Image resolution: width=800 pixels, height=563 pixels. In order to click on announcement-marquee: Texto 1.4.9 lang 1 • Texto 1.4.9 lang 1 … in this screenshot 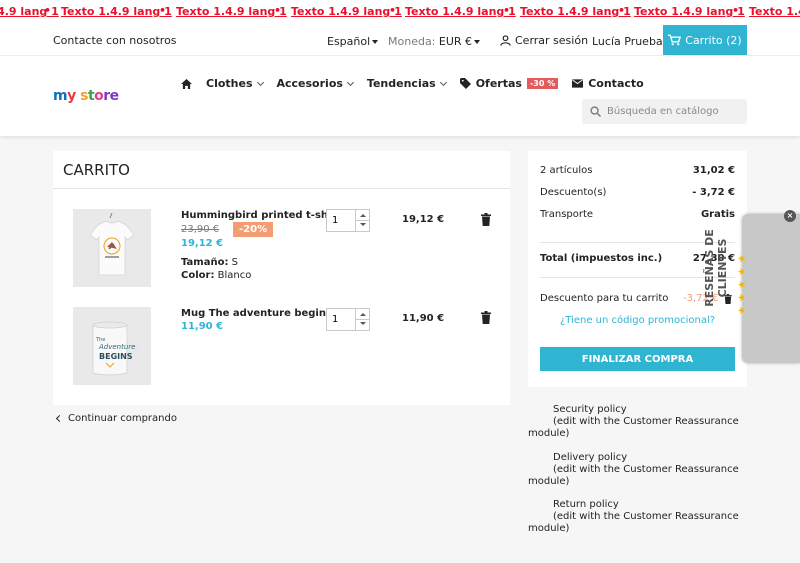, I will do `click(400, 12)`.